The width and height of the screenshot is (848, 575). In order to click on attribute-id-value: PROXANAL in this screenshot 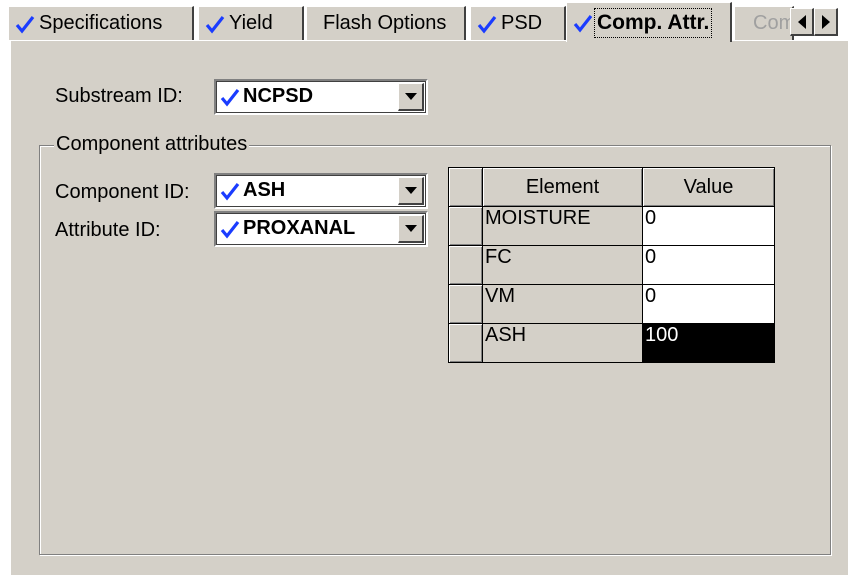, I will do `click(299, 228)`.